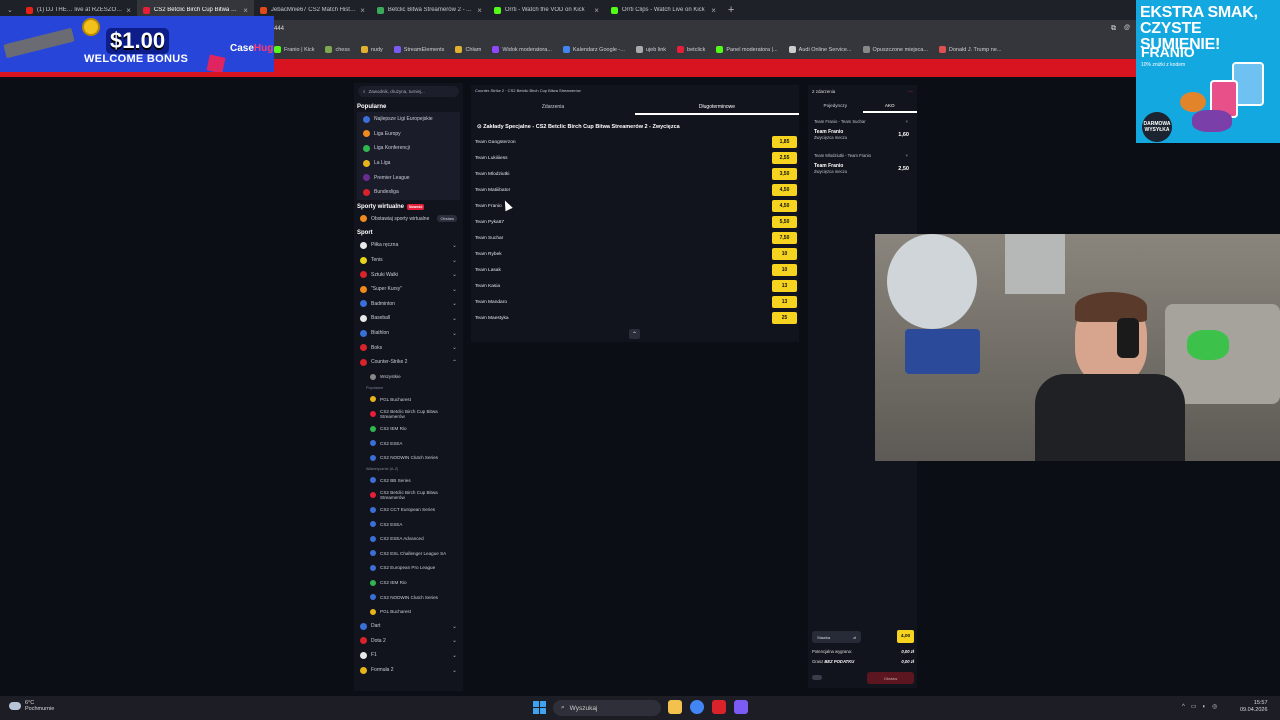  I want to click on odds-button: 2,55, so click(784, 158).